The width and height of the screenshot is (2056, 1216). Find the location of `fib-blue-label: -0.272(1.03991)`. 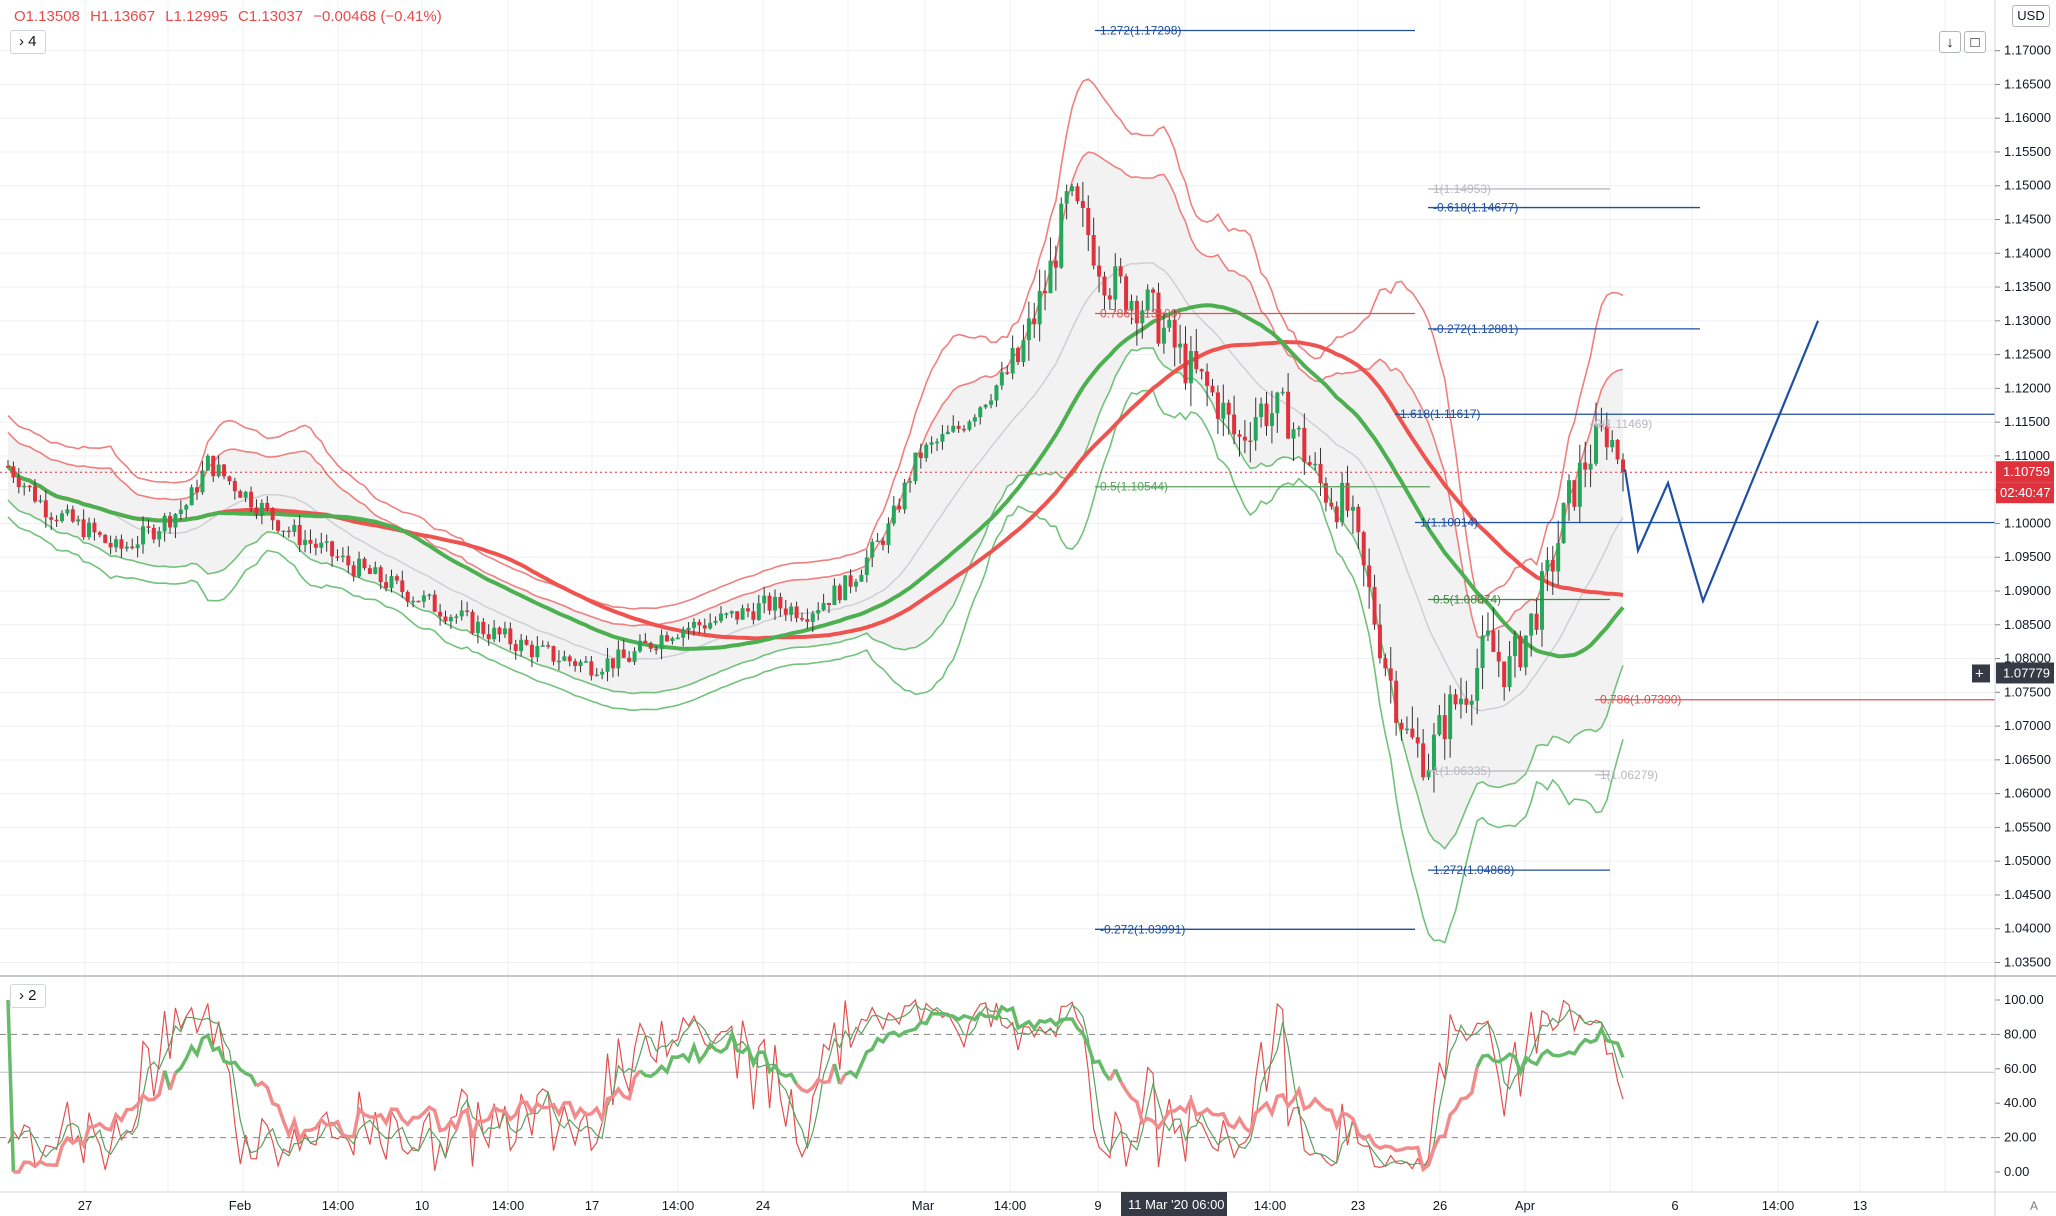

fib-blue-label: -0.272(1.03991) is located at coordinates (1142, 929).